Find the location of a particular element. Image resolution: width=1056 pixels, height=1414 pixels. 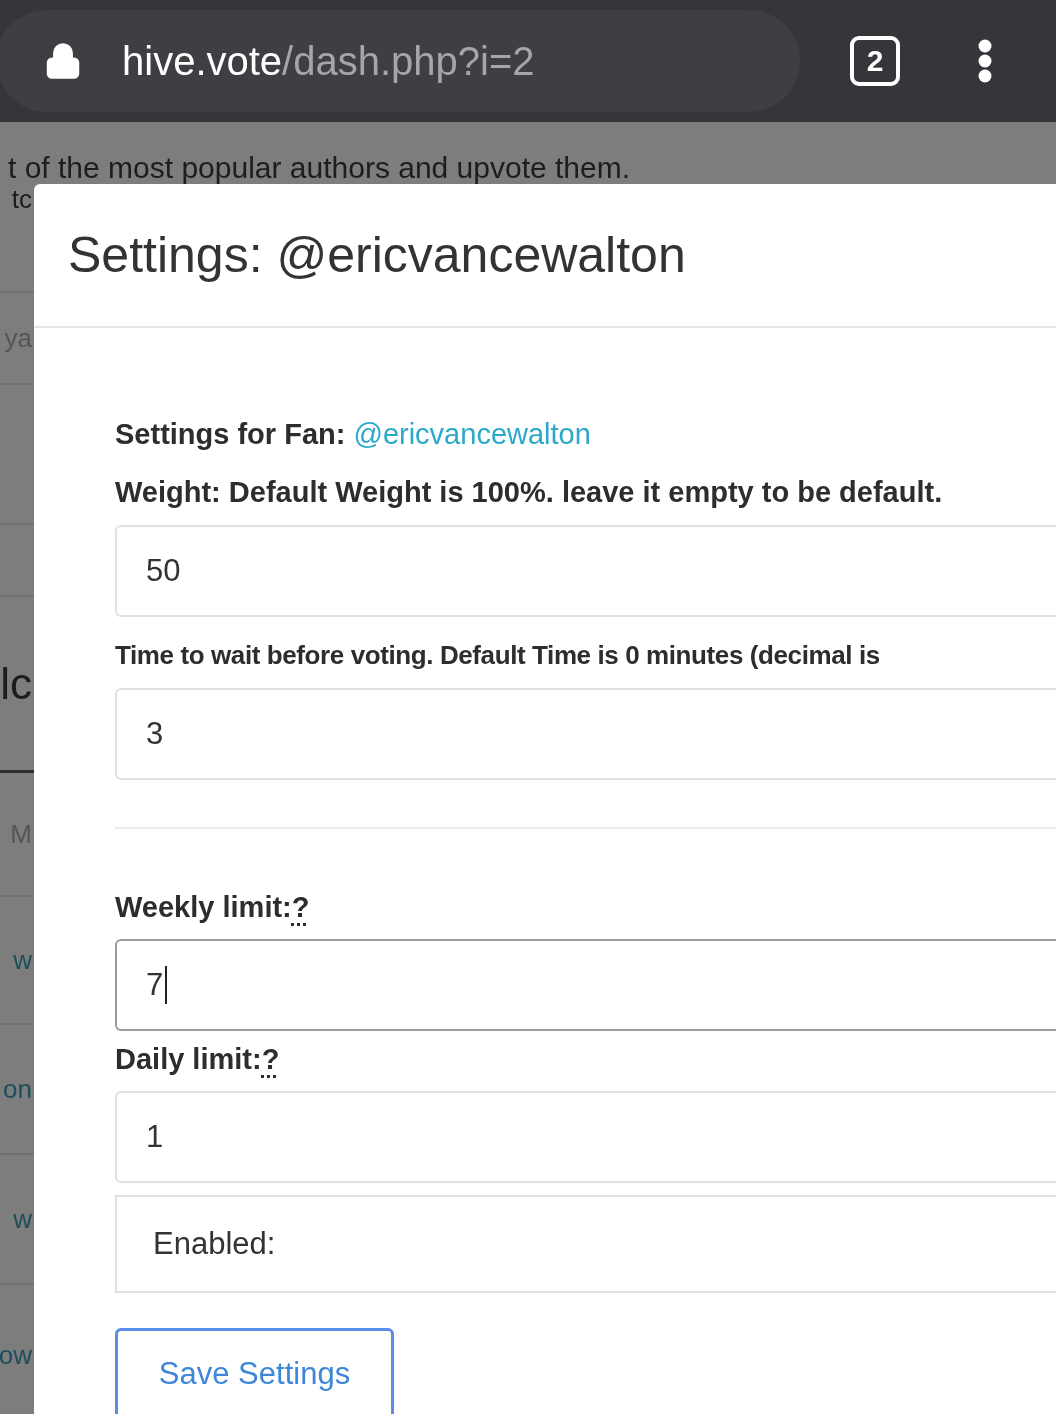

page-text: tc is located at coordinates (21, 199).